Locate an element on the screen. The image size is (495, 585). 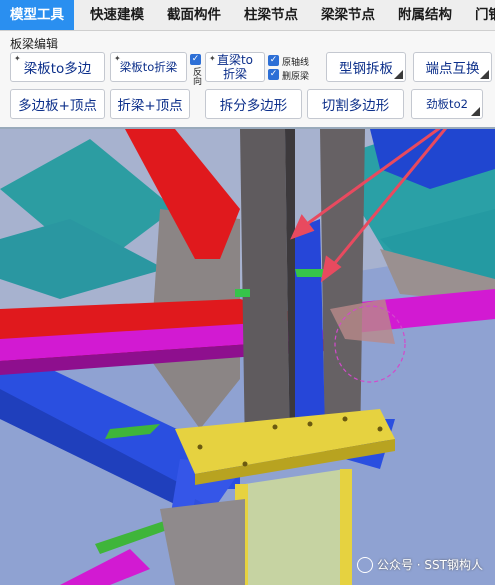
tab-model-tools: 模型工具 is located at coordinates (37, 15).